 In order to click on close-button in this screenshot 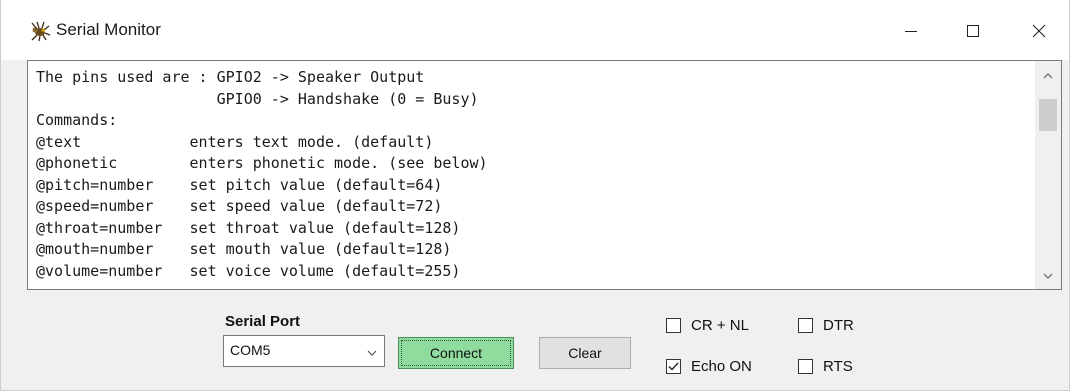, I will do `click(1039, 31)`.